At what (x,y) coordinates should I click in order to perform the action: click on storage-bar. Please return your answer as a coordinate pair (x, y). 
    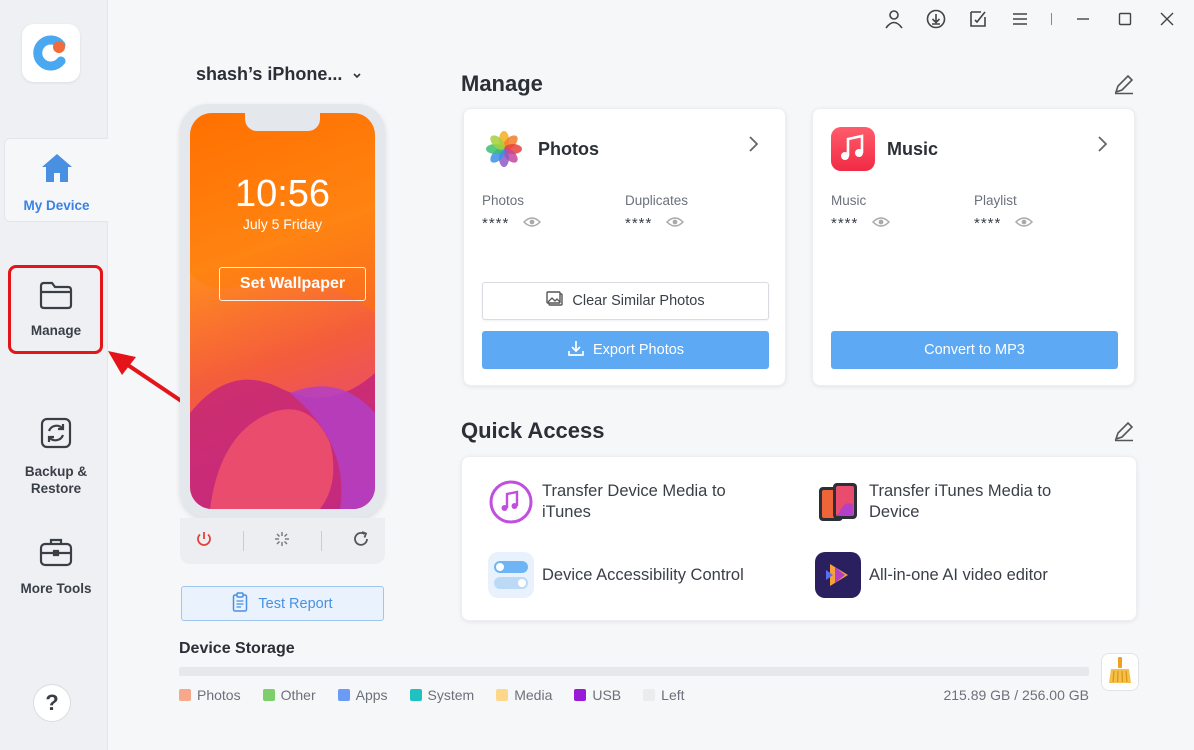
    Looking at the image, I should click on (634, 671).